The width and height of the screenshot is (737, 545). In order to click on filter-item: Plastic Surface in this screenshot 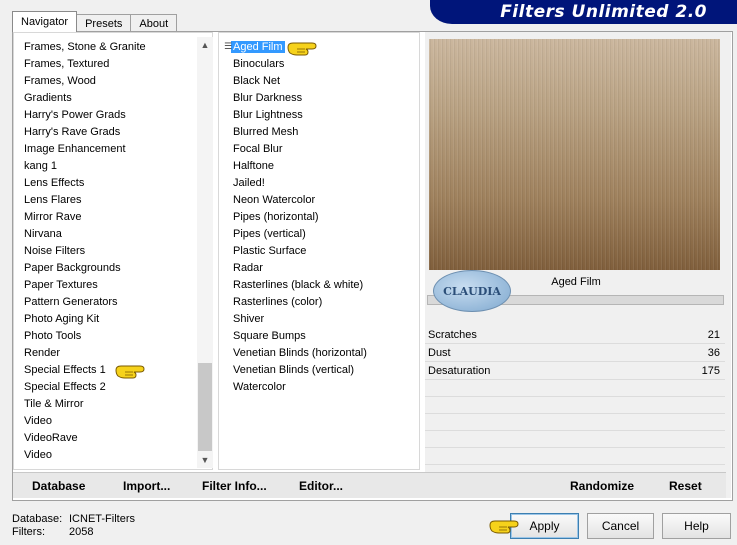, I will do `click(300, 251)`.